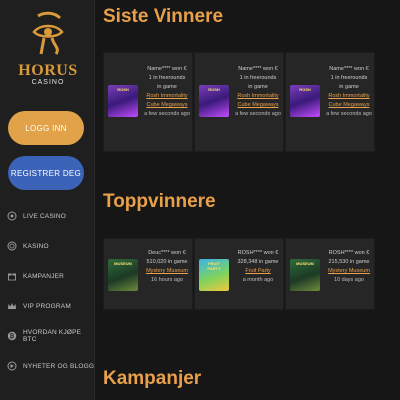 The image size is (400, 400). I want to click on sidebar-item-vip-program: VIP PROGRAM, so click(47, 306).